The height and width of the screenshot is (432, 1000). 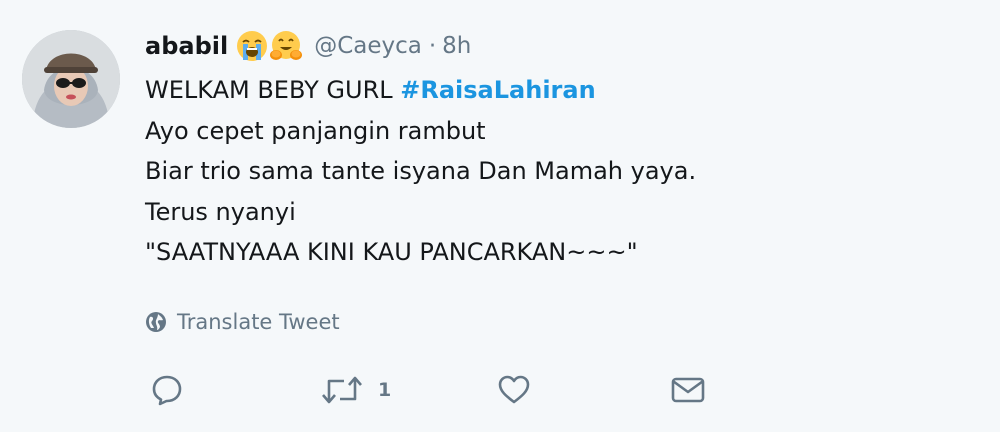 I want to click on loudly-crying-face-emoji-icon, so click(x=252, y=46).